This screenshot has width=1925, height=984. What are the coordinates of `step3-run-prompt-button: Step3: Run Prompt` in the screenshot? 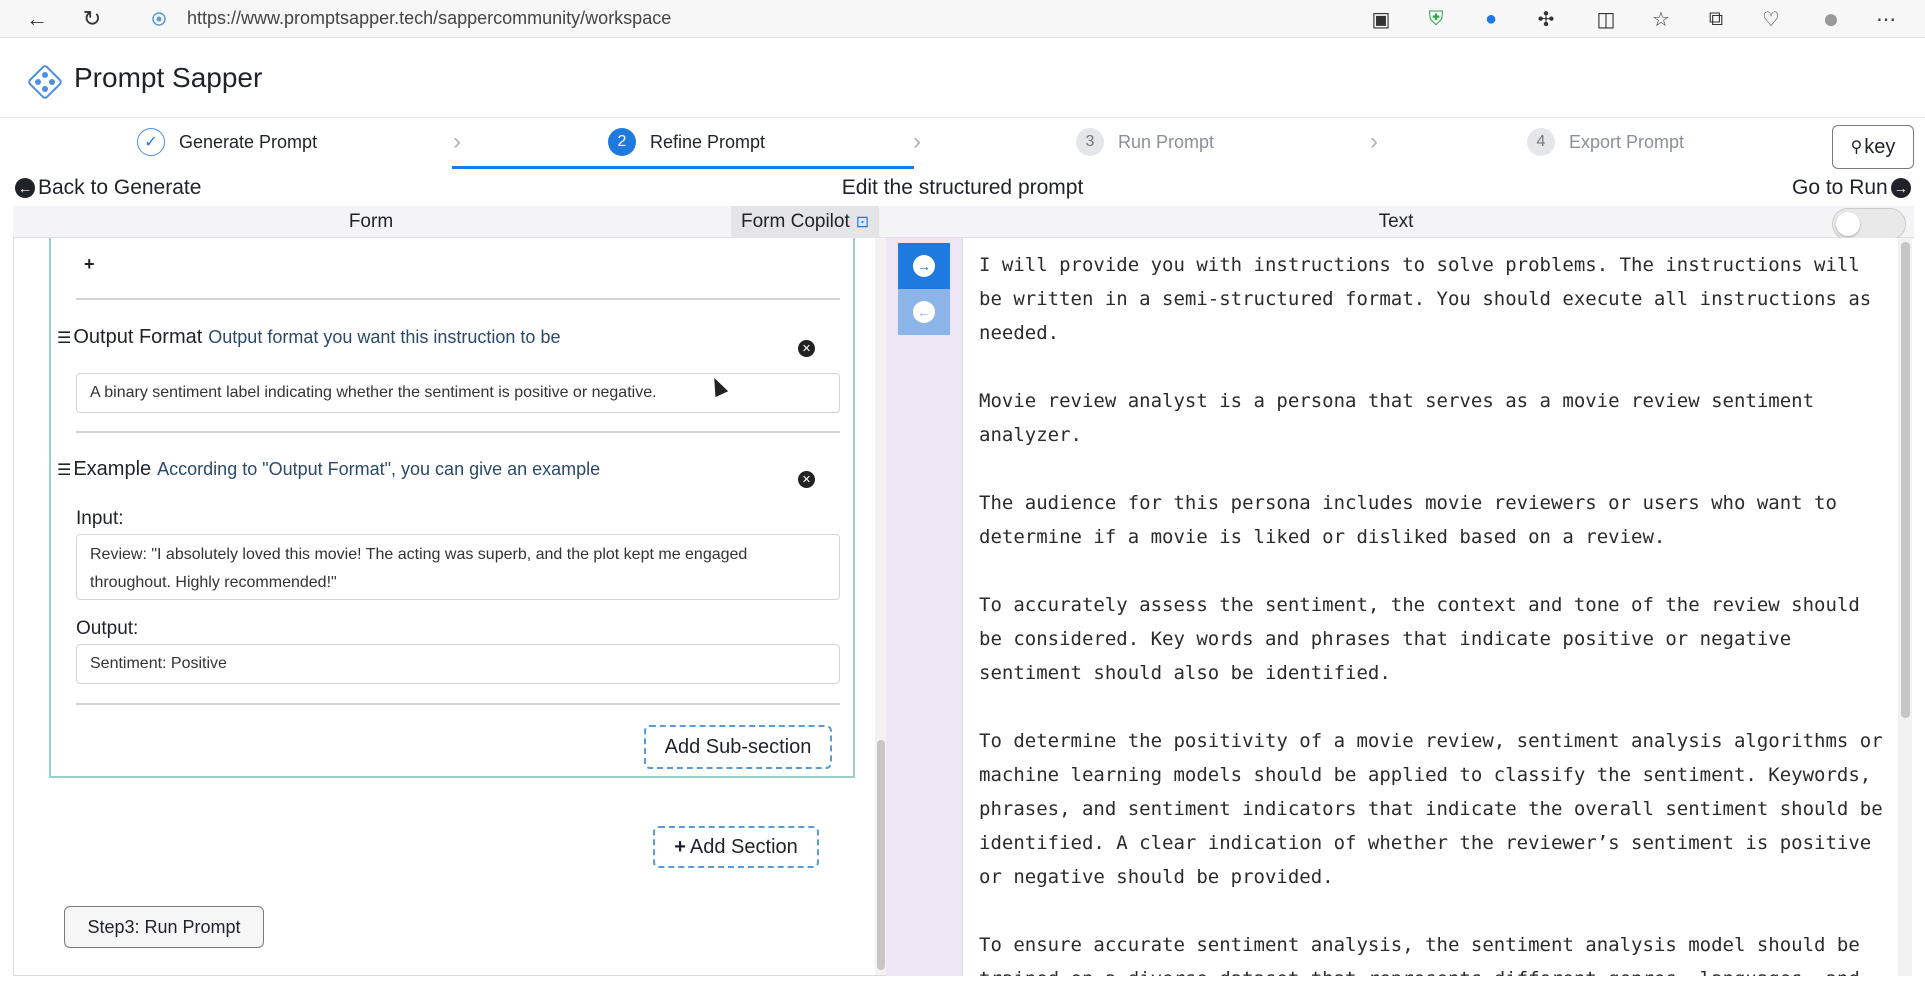 It's located at (164, 927).